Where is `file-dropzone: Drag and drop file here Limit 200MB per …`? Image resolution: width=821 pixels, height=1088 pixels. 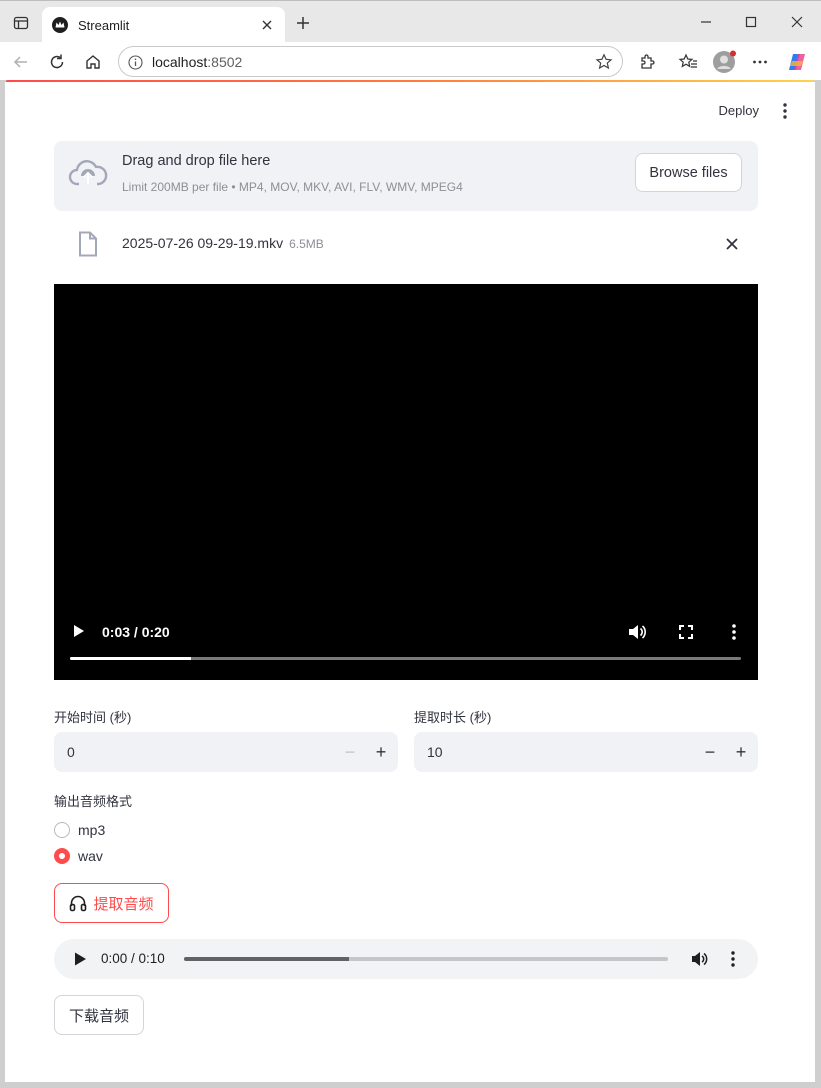 file-dropzone: Drag and drop file here Limit 200MB per … is located at coordinates (406, 176).